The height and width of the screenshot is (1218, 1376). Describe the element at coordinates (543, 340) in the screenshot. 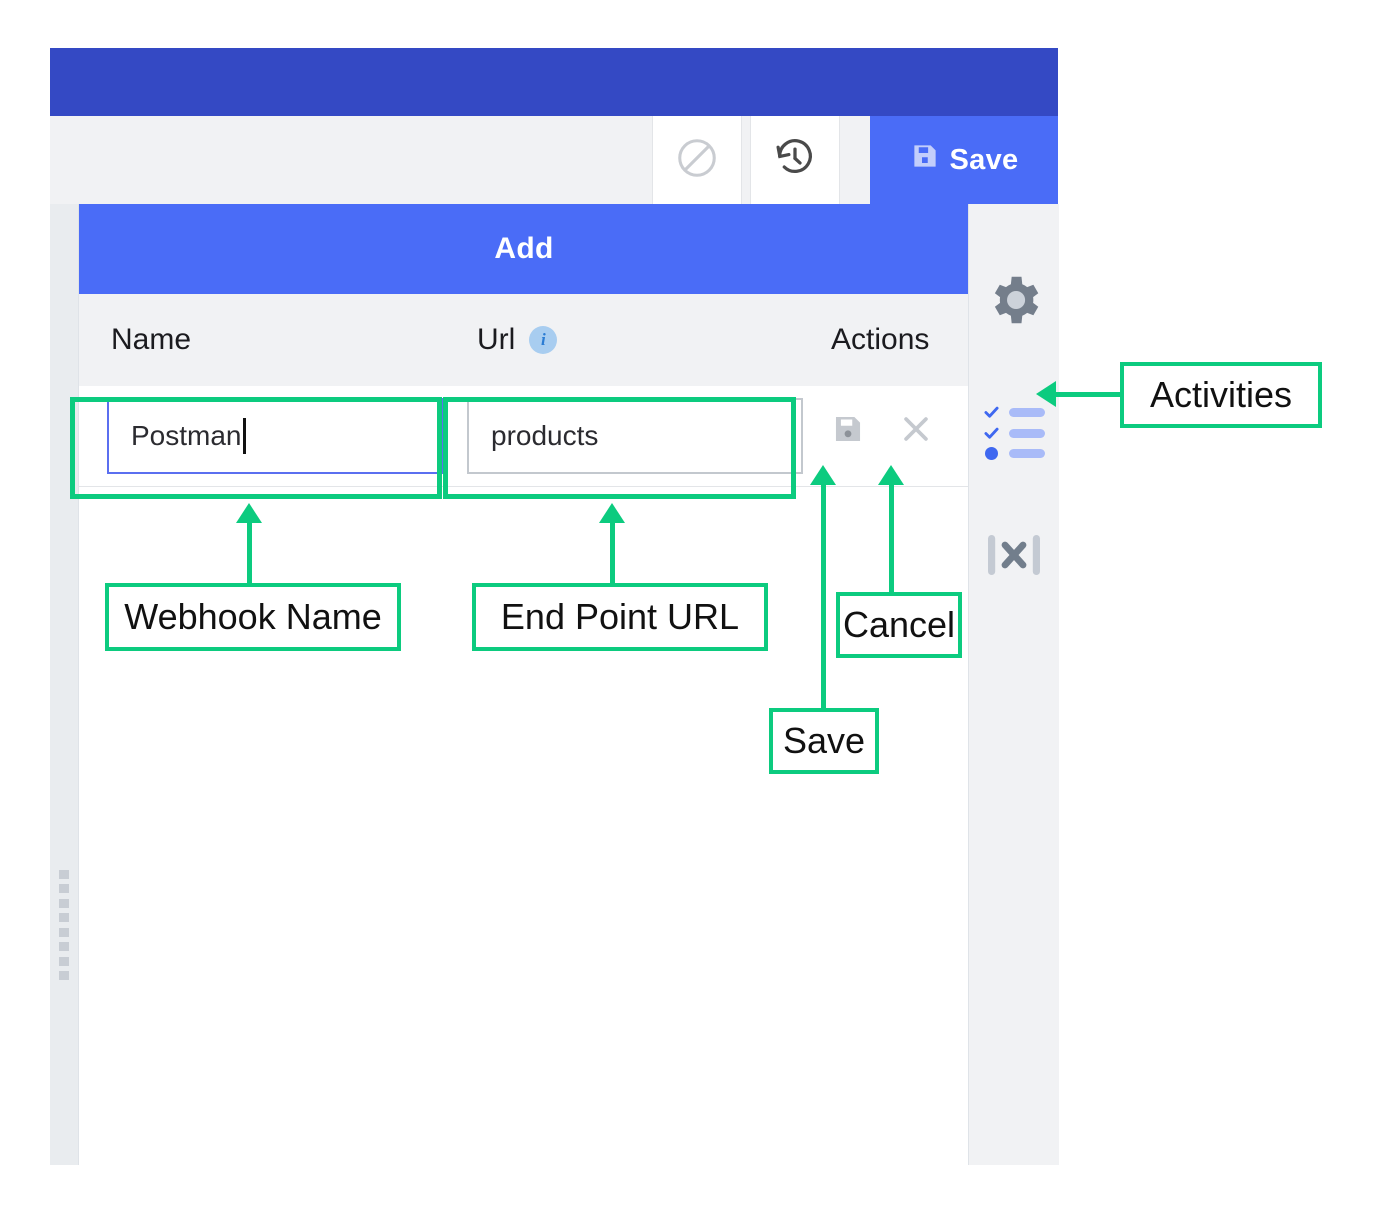

I see `info-icon: i` at that location.